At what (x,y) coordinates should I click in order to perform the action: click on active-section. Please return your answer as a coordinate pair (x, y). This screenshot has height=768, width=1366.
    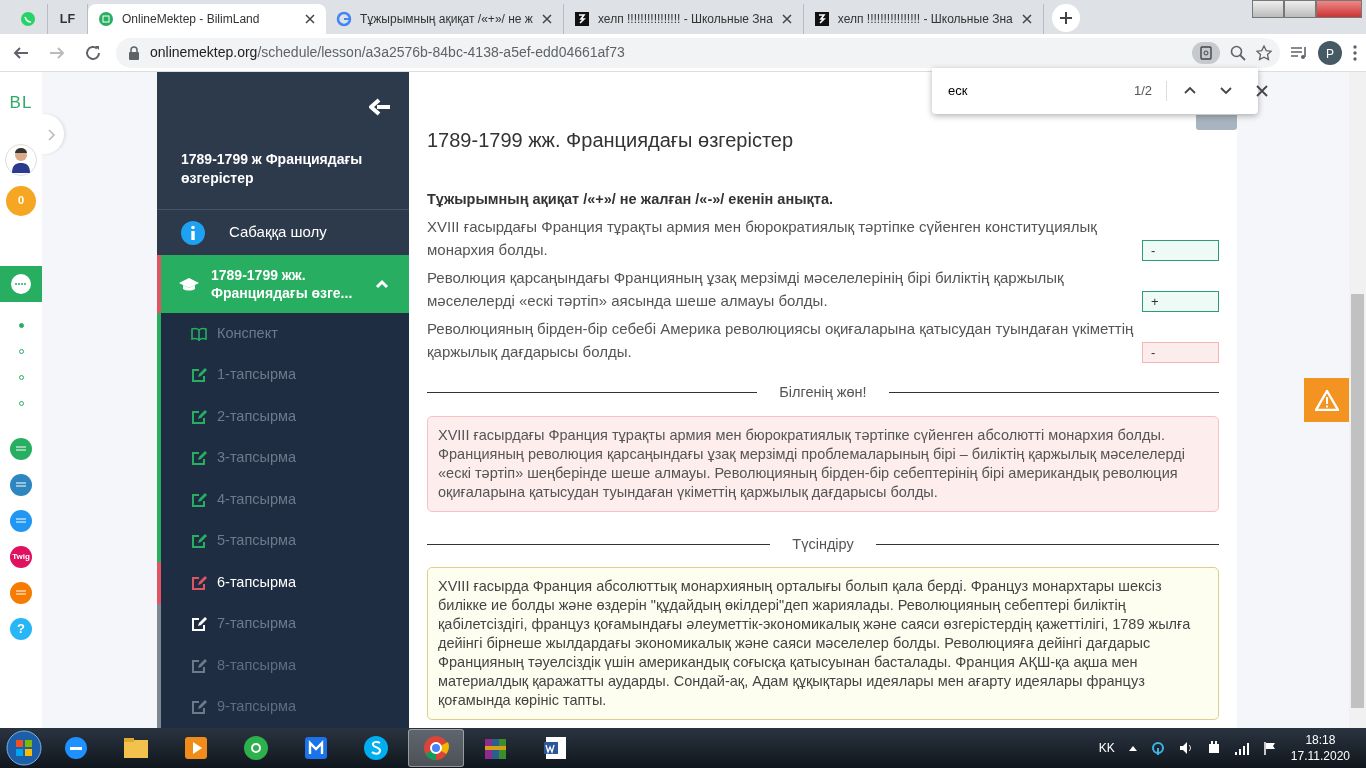
    Looking at the image, I should click on (21, 283).